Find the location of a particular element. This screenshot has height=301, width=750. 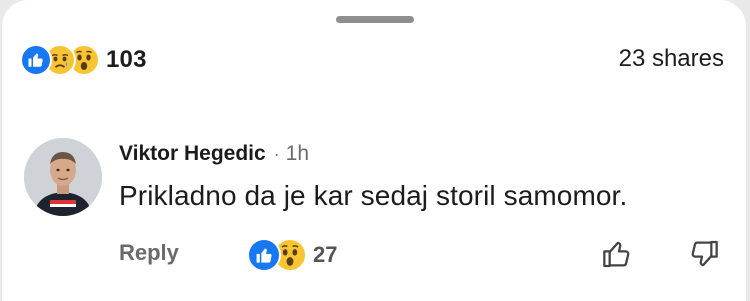

shares-count: 23 shares is located at coordinates (671, 59).